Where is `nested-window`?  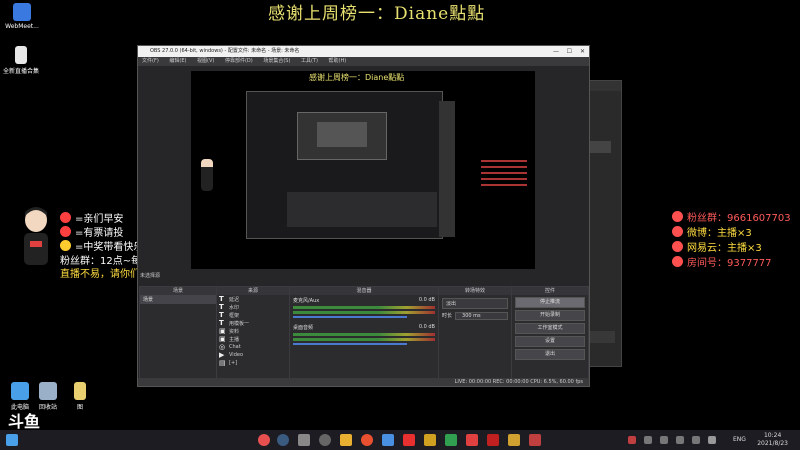 nested-window is located at coordinates (342, 134).